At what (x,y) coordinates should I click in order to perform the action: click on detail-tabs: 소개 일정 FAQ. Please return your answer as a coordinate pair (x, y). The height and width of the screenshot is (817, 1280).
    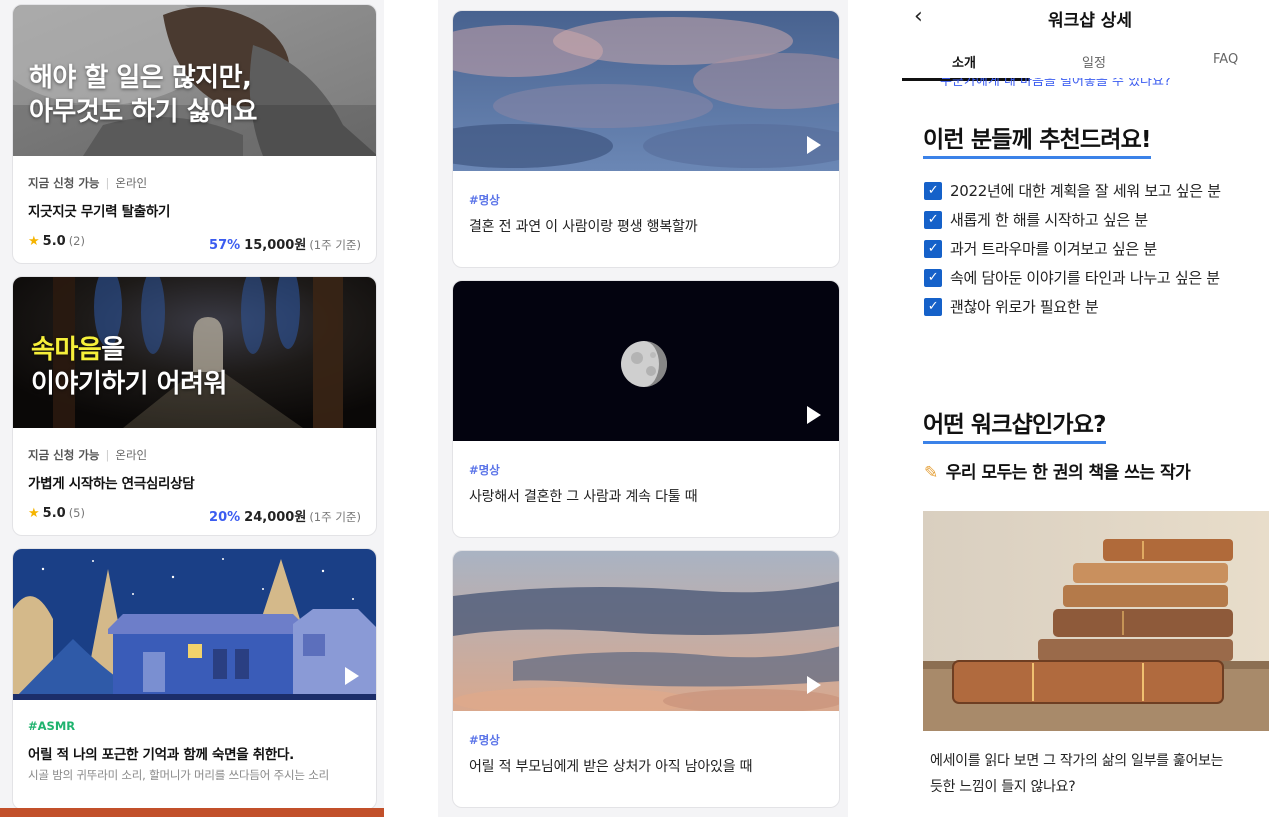
    Looking at the image, I should click on (1090, 65).